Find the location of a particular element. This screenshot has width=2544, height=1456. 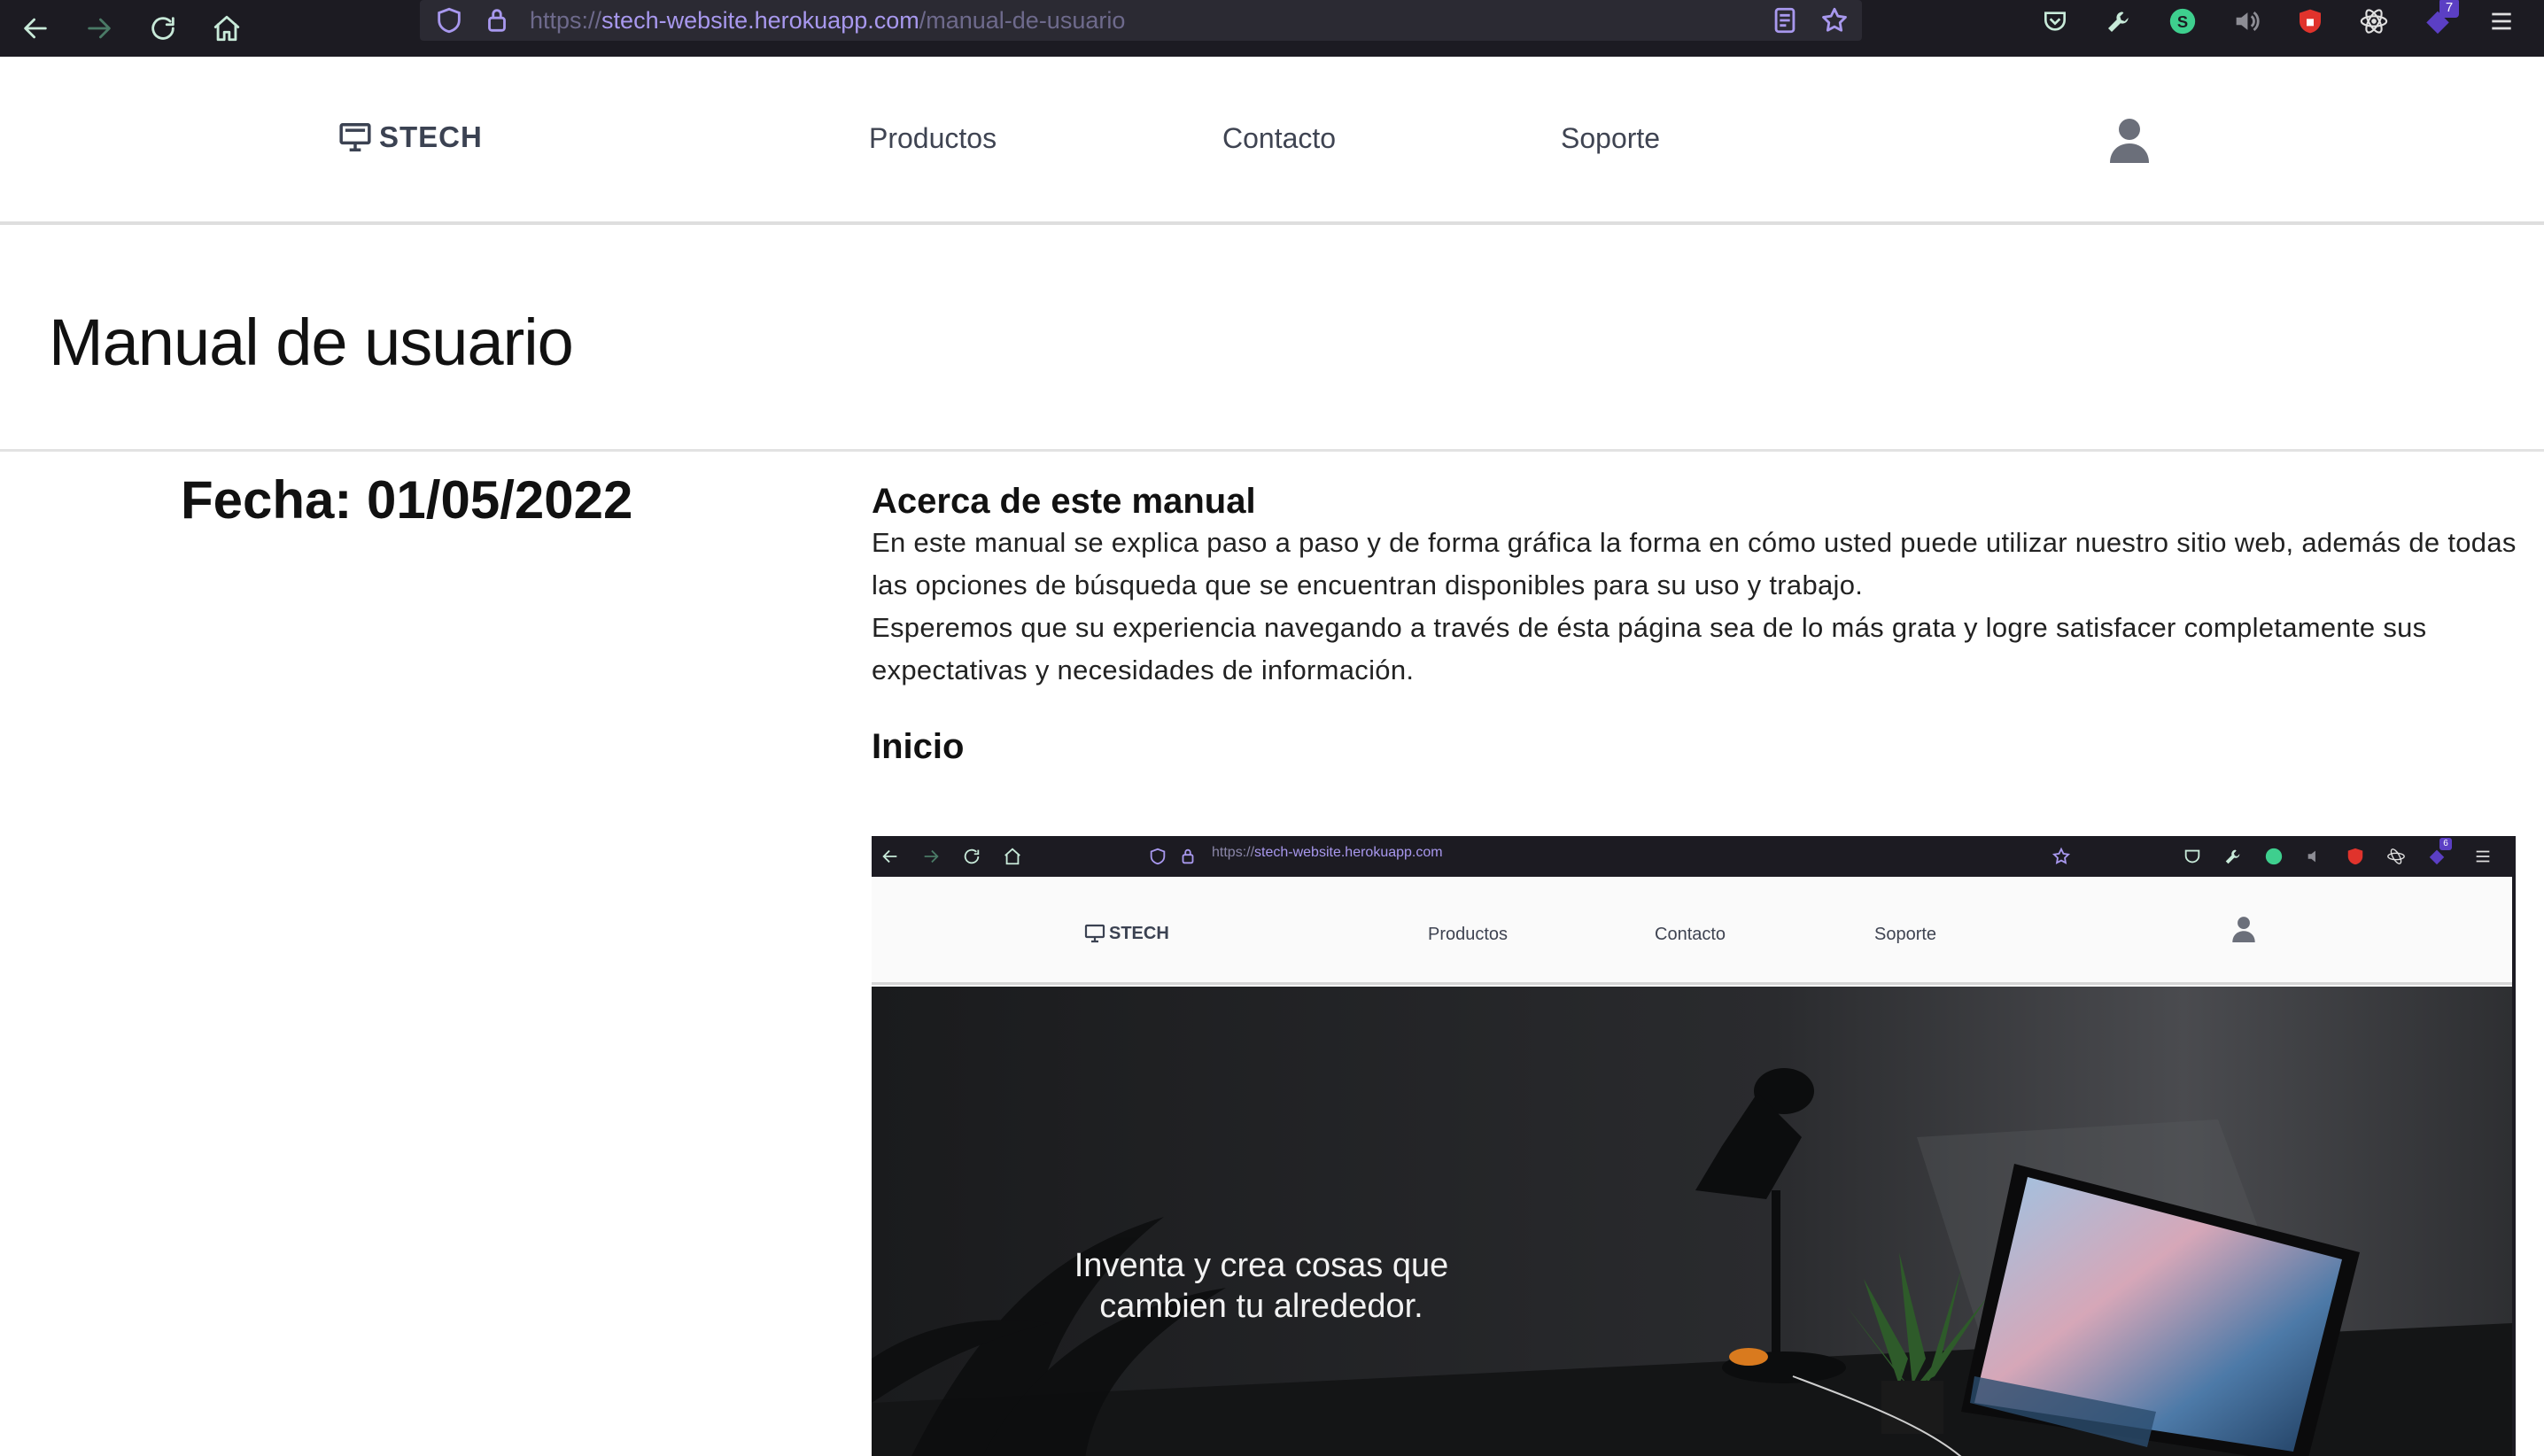

page-title: Manual de usuario is located at coordinates (311, 342).